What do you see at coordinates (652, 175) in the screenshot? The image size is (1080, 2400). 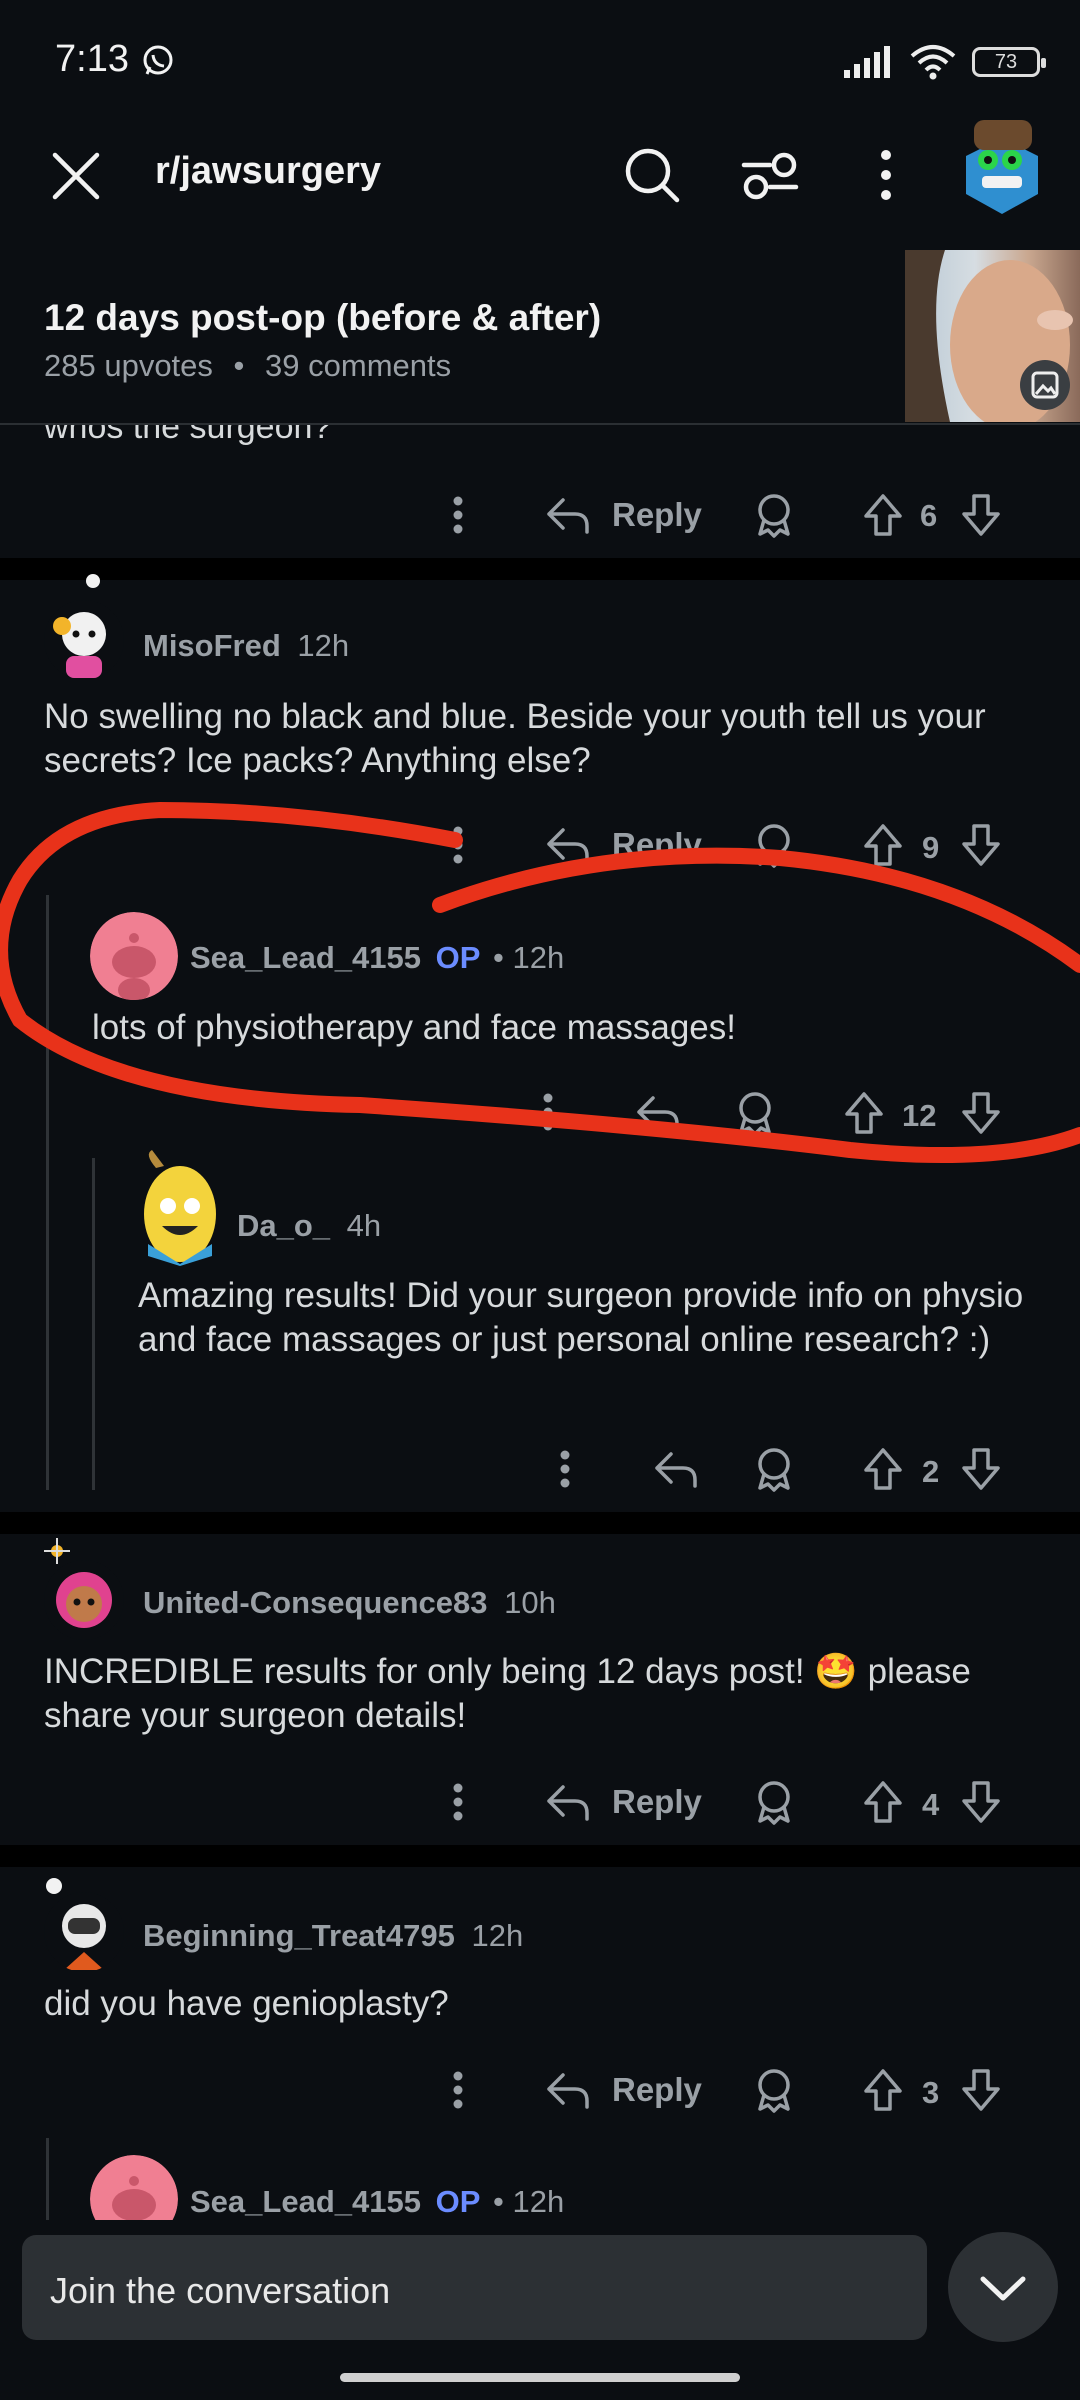 I see `search-icon` at bounding box center [652, 175].